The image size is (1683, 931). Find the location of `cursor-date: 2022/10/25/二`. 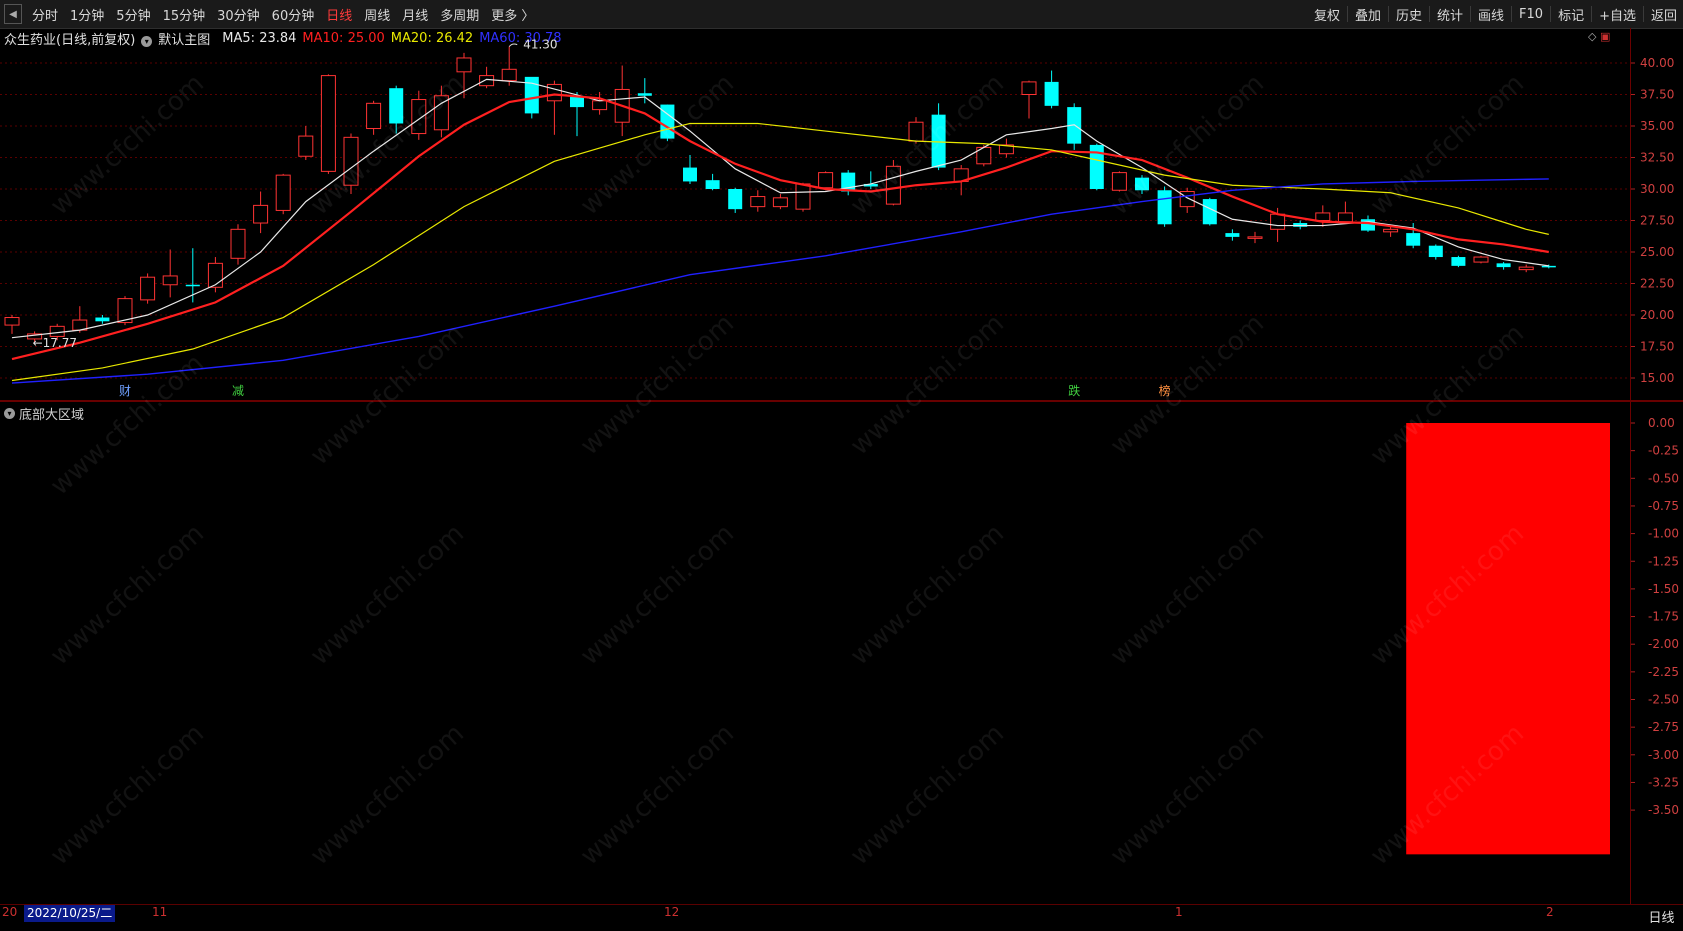

cursor-date: 2022/10/25/二 is located at coordinates (70, 913).